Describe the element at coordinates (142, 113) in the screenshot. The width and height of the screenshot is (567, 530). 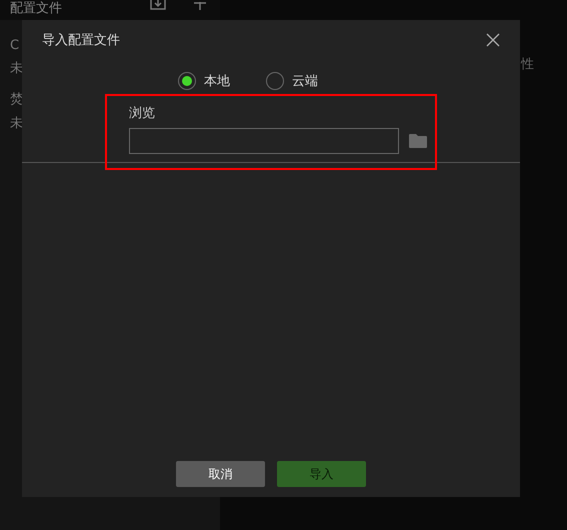
I see `browse-label: 浏览` at that location.